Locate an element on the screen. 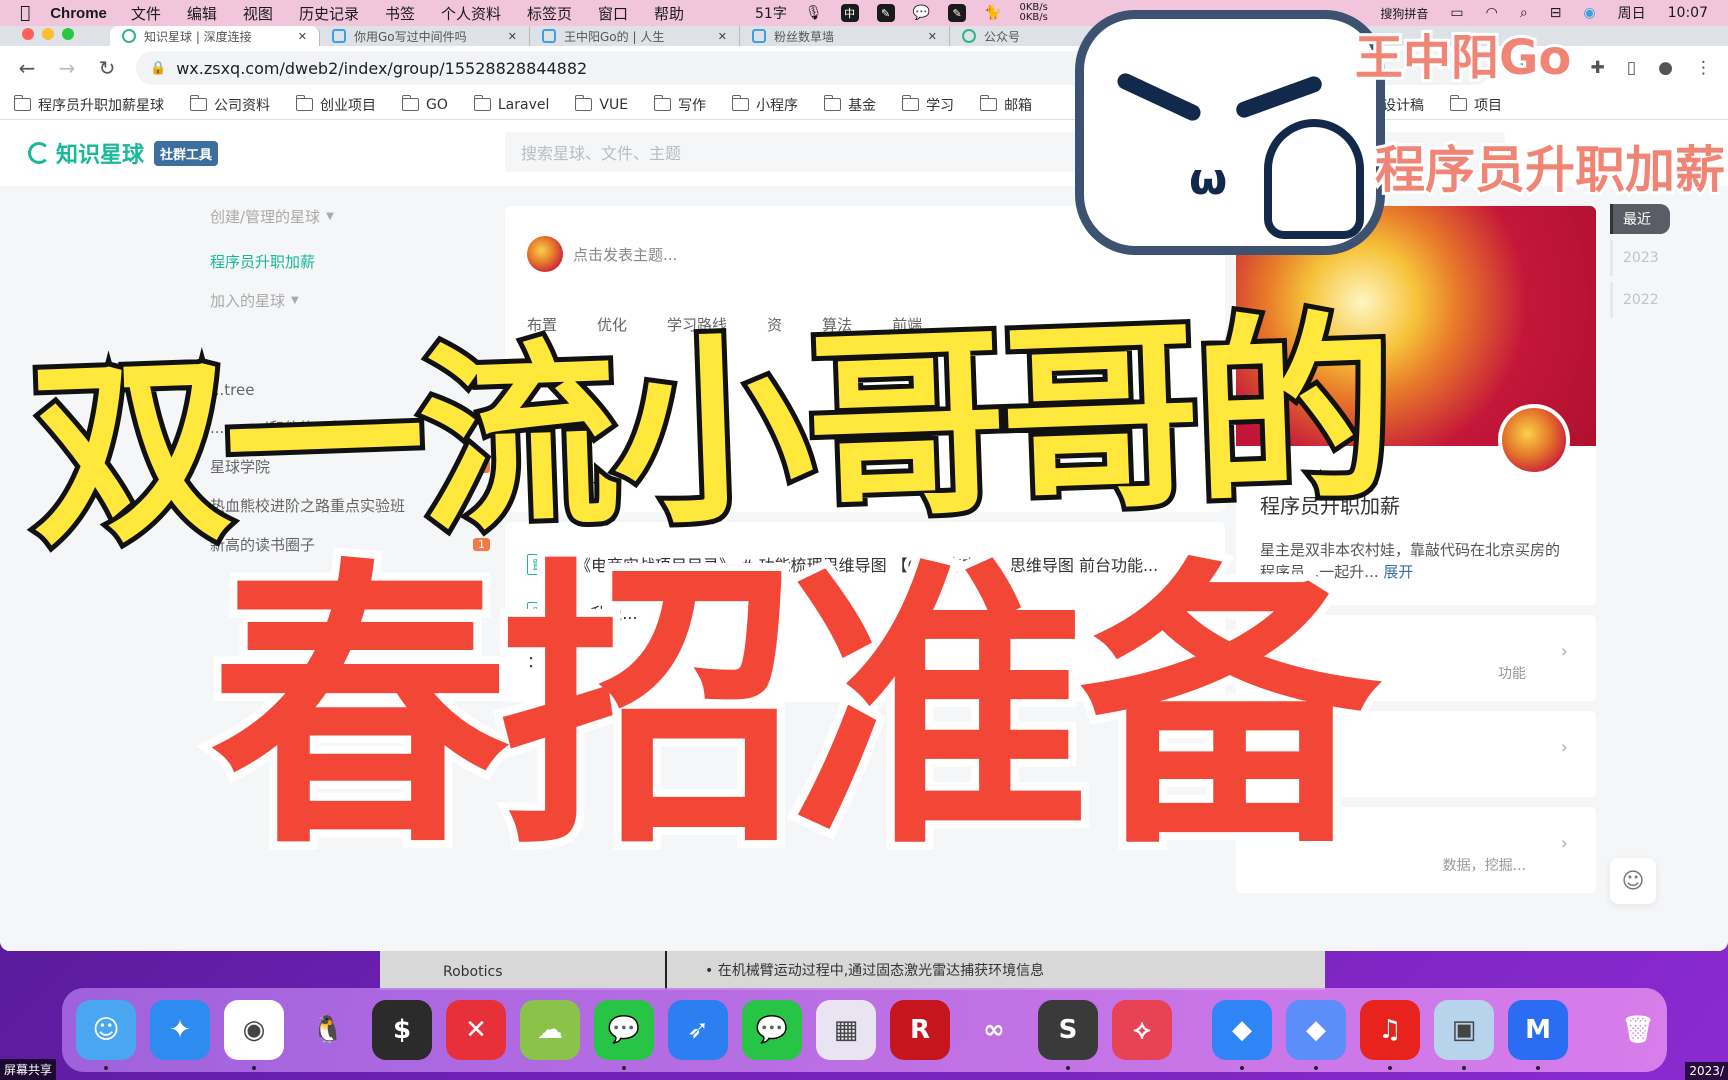 Image resolution: width=1728 pixels, height=1080 pixels. timeline-recent: 最近 is located at coordinates (1640, 219).